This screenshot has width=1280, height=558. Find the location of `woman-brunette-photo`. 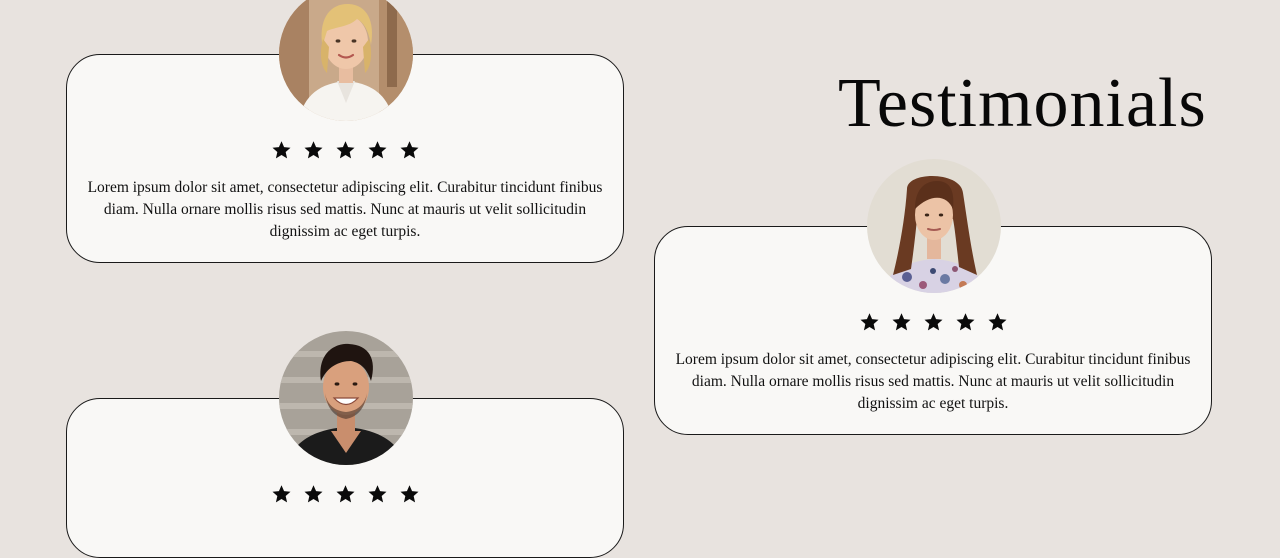

woman-brunette-photo is located at coordinates (934, 226).